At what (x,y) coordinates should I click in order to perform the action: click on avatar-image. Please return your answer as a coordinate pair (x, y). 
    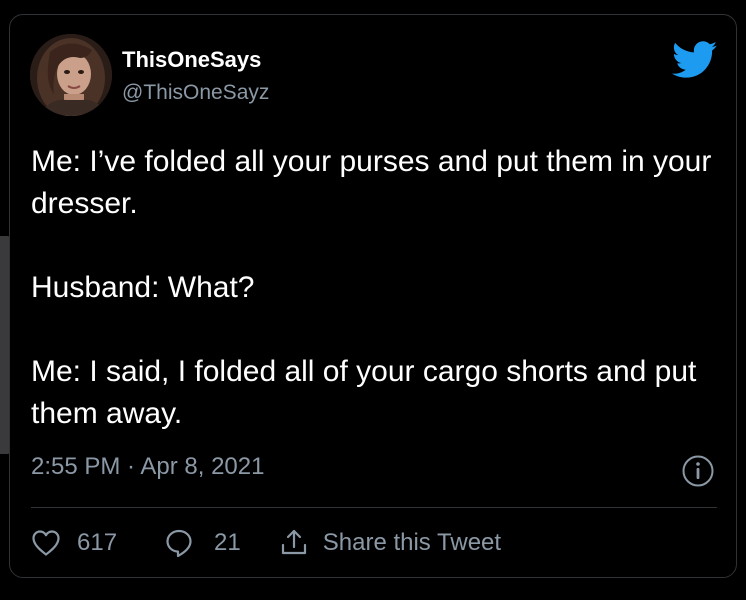
    Looking at the image, I should click on (71, 75).